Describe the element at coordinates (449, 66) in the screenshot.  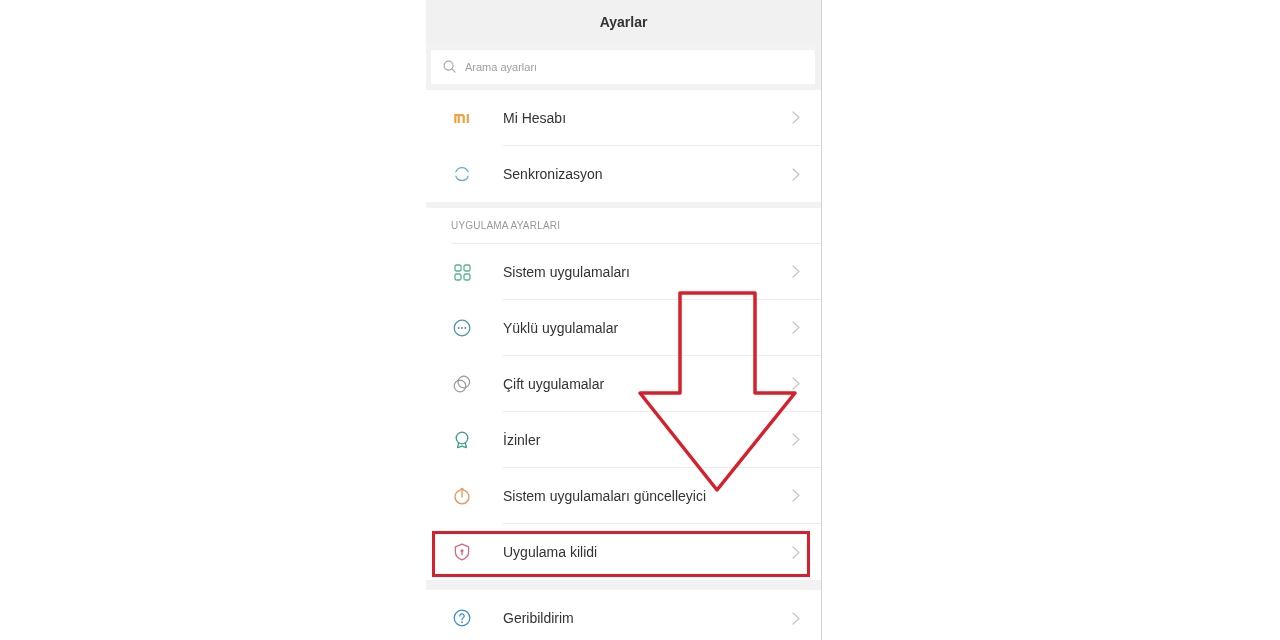
I see `search-icon` at that location.